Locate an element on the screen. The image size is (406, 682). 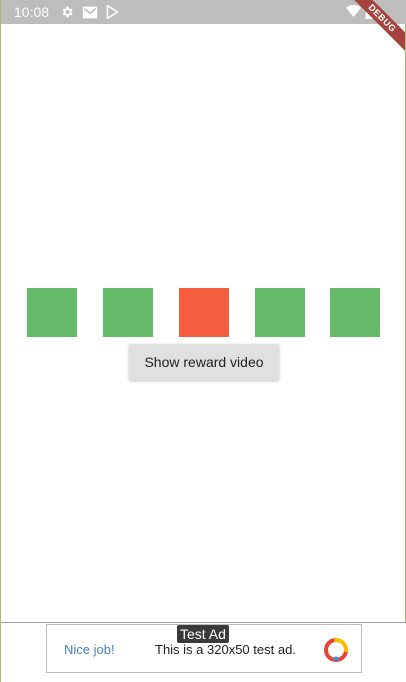
wifi-icon is located at coordinates (353, 11).